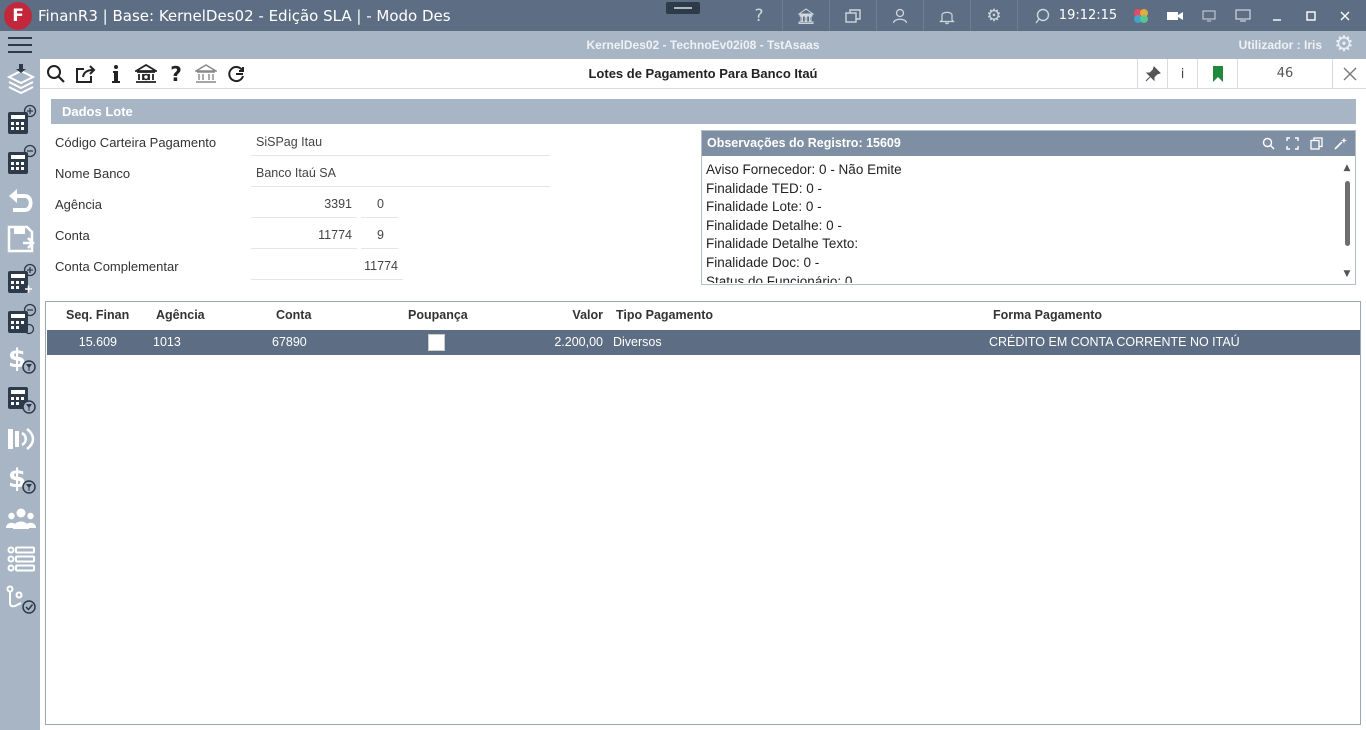 The image size is (1366, 730). What do you see at coordinates (764, 207) in the screenshot?
I see `obs-line: Finalidade Lote: 0 -` at bounding box center [764, 207].